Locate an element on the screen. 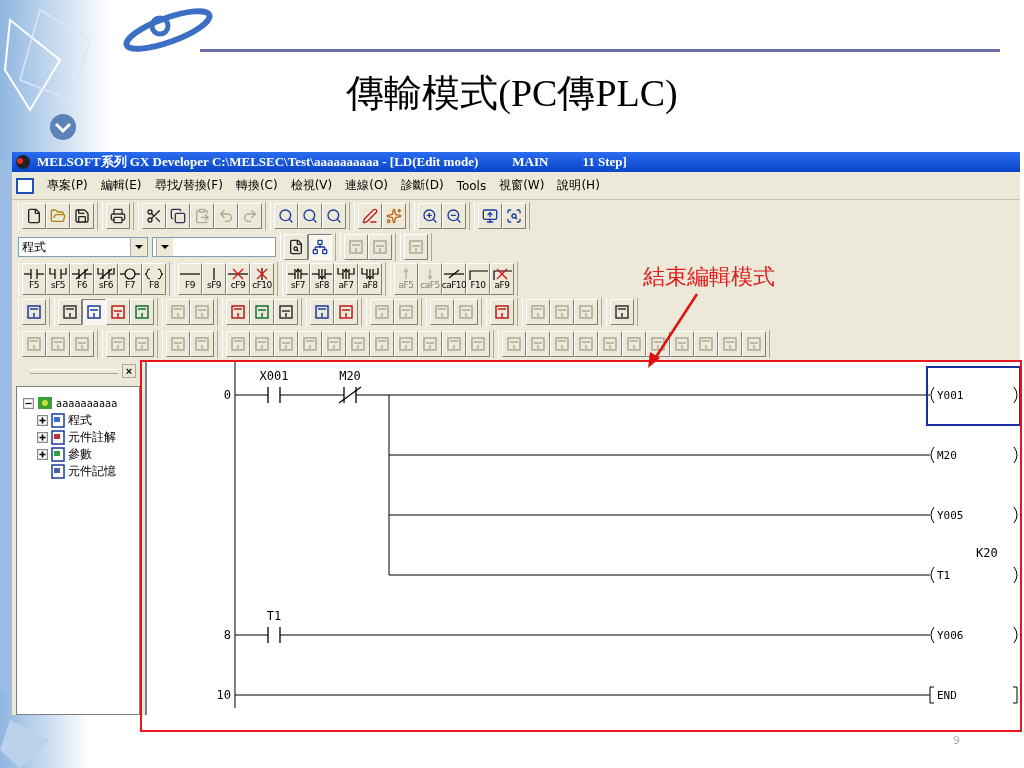 This screenshot has height=768, width=1024. contact-symbol is located at coordinates (274, 635).